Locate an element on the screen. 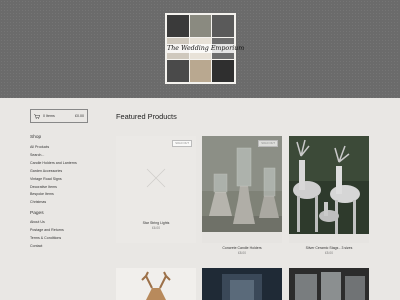 This screenshot has width=400, height=300. product-price: £5.00 is located at coordinates (329, 253).